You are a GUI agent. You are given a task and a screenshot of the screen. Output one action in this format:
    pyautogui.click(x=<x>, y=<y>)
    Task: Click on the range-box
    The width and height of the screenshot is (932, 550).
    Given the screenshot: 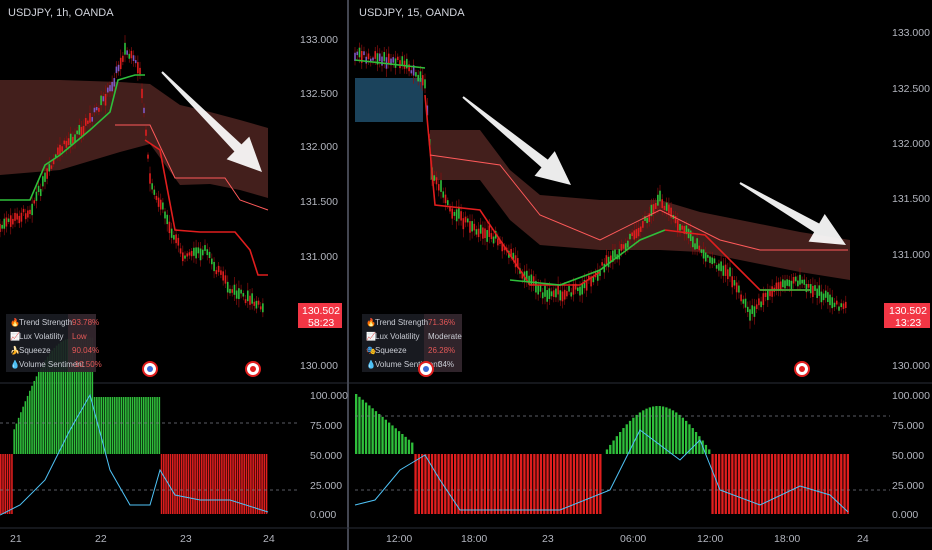 What is the action you would take?
    pyautogui.click(x=389, y=100)
    